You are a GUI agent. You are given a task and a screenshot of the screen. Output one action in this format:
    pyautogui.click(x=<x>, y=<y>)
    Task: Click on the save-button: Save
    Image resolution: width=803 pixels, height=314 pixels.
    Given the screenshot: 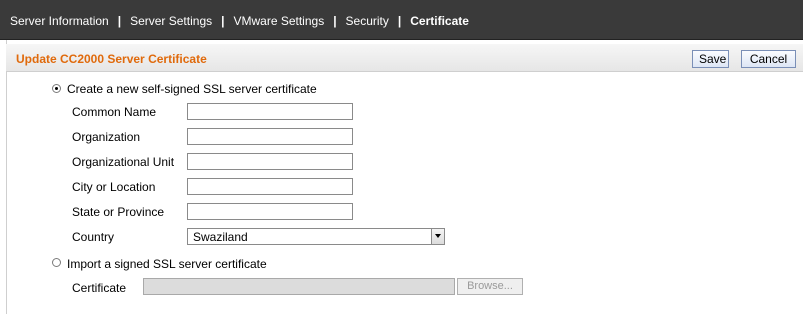 What is the action you would take?
    pyautogui.click(x=710, y=59)
    